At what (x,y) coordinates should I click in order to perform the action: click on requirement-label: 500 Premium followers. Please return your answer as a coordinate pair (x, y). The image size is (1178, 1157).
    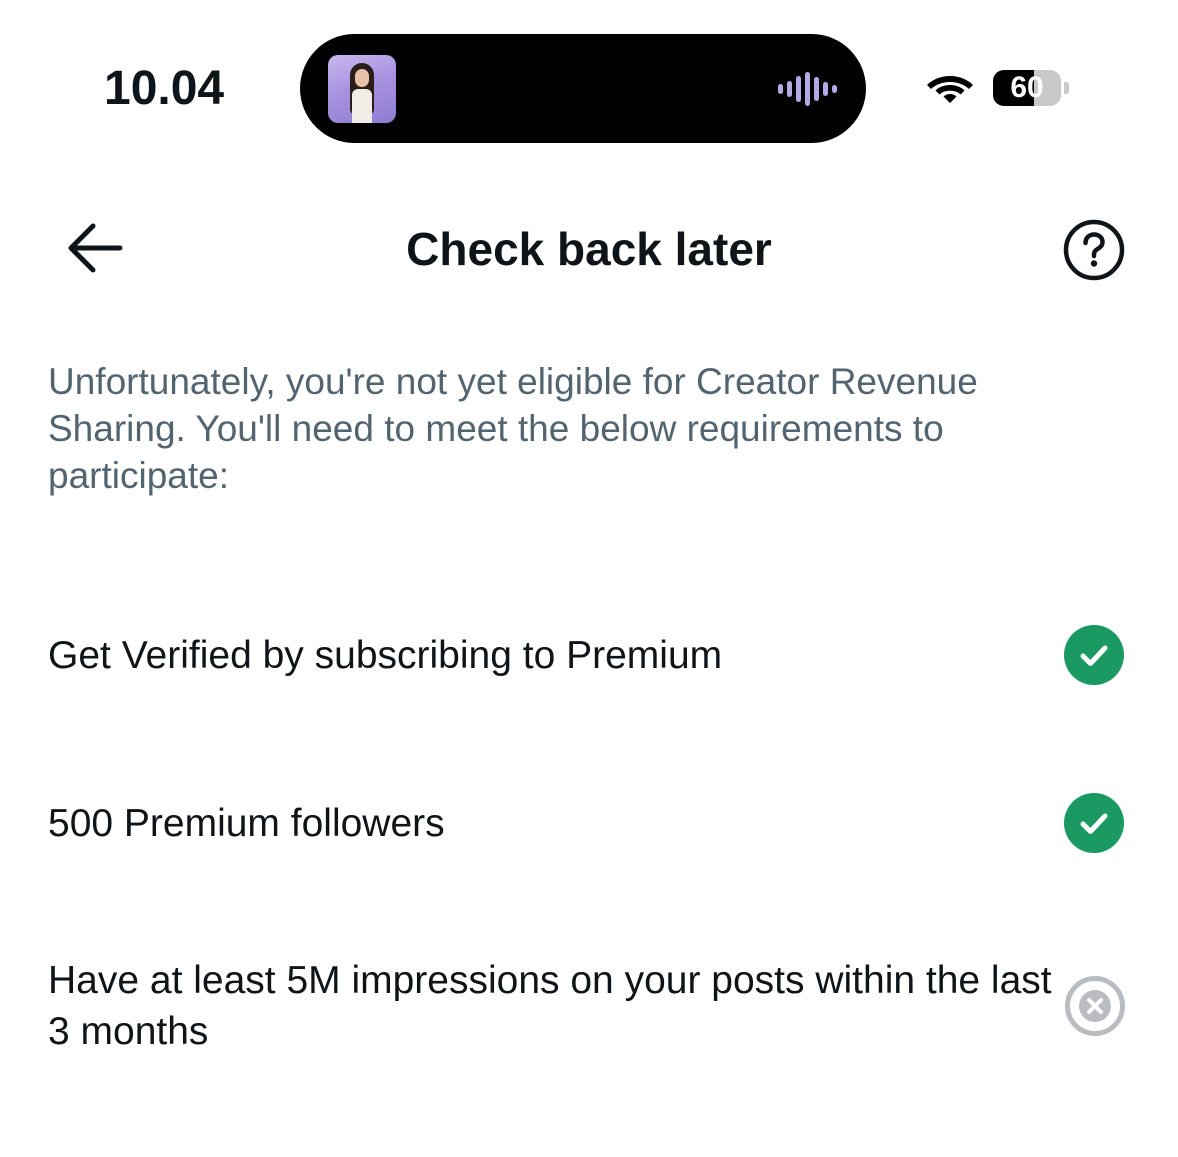
    Looking at the image, I should click on (246, 823).